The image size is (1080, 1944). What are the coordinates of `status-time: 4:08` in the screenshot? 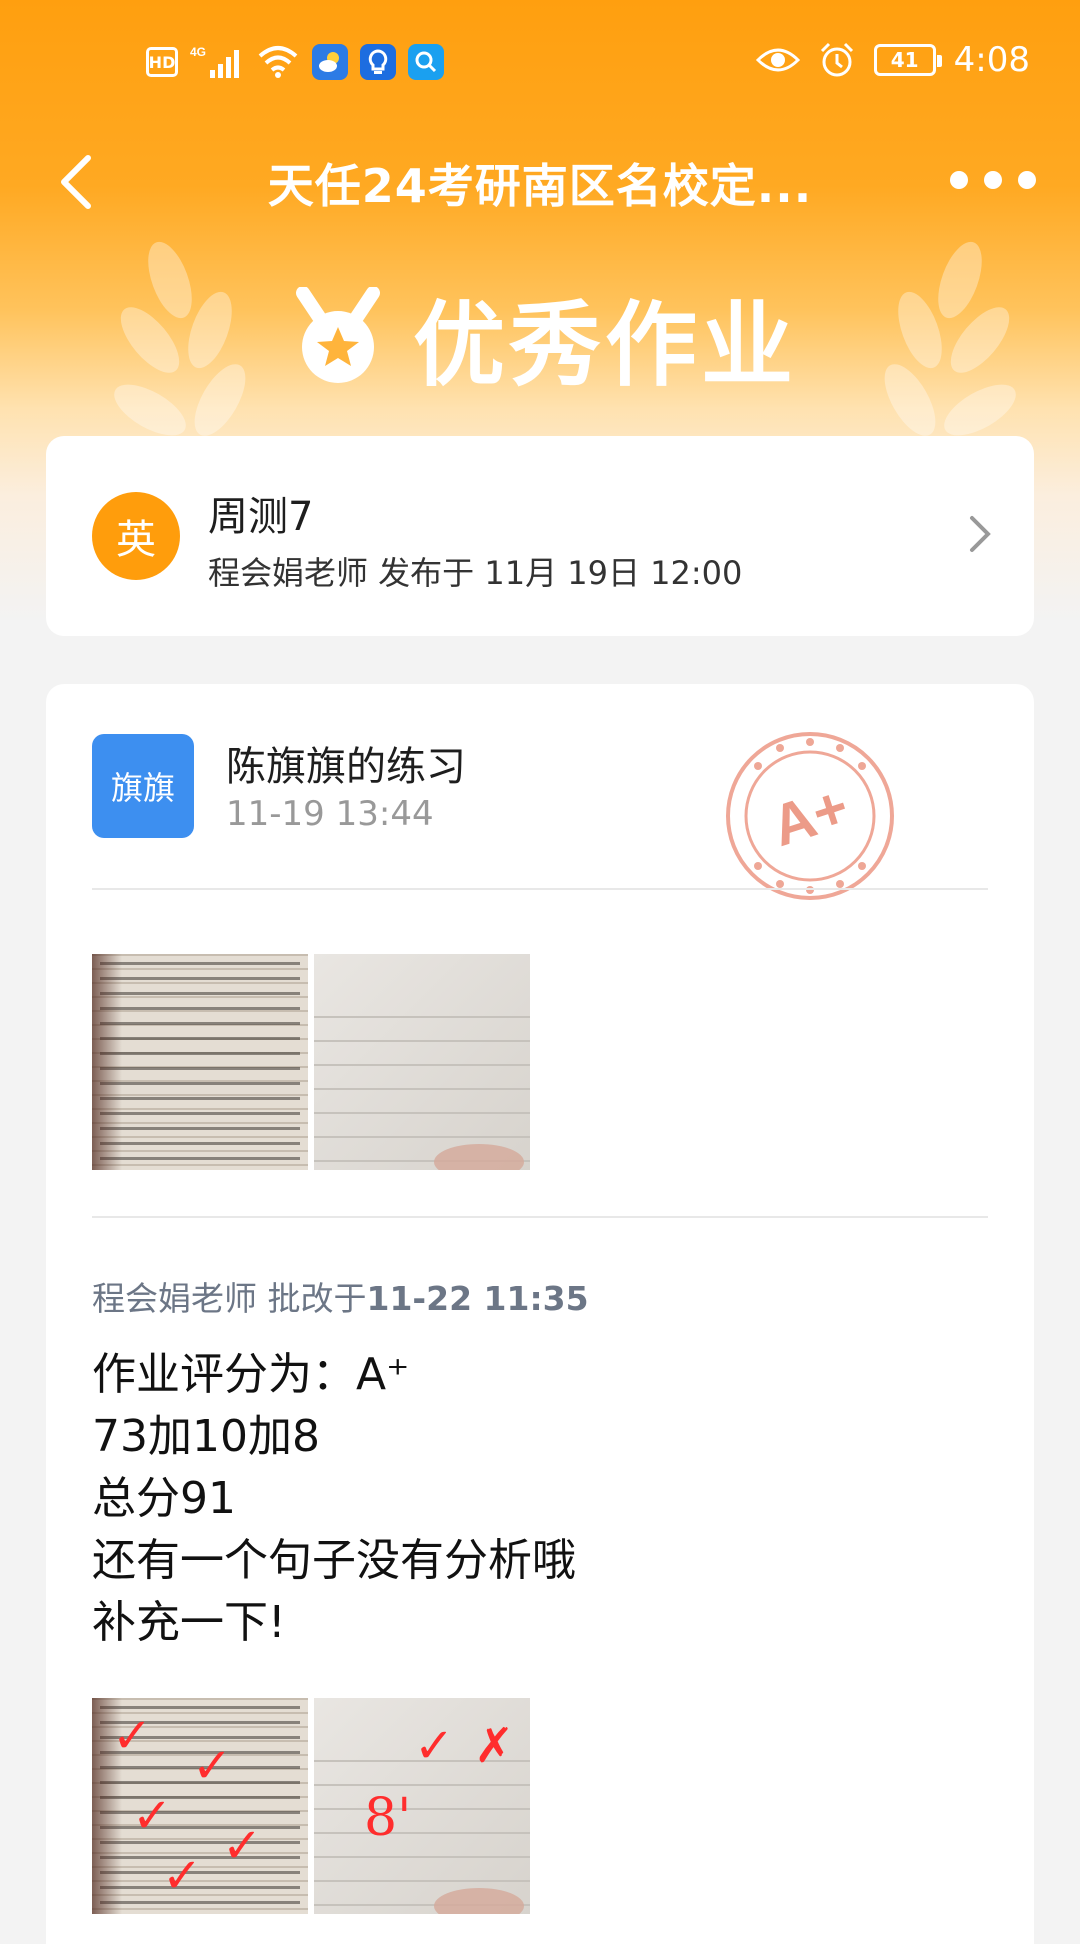 It's located at (991, 60).